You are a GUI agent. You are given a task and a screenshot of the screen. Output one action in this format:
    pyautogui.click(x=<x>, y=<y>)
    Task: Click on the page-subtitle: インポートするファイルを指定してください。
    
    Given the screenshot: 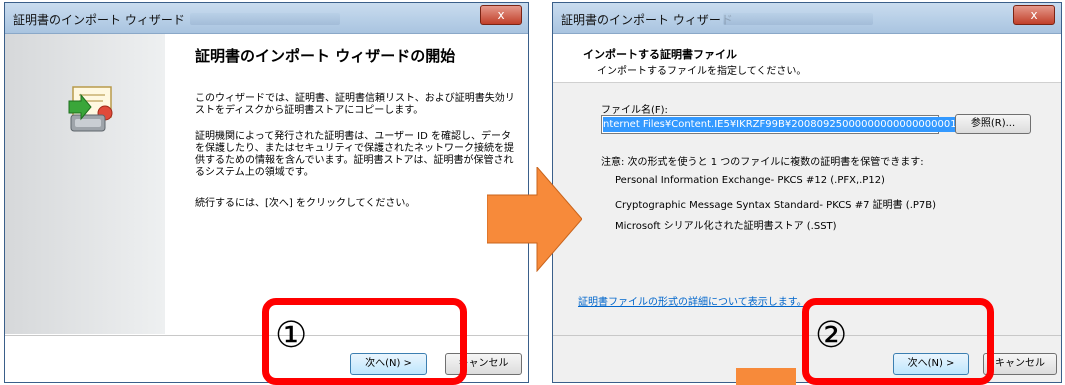 What is the action you would take?
    pyautogui.click(x=702, y=71)
    